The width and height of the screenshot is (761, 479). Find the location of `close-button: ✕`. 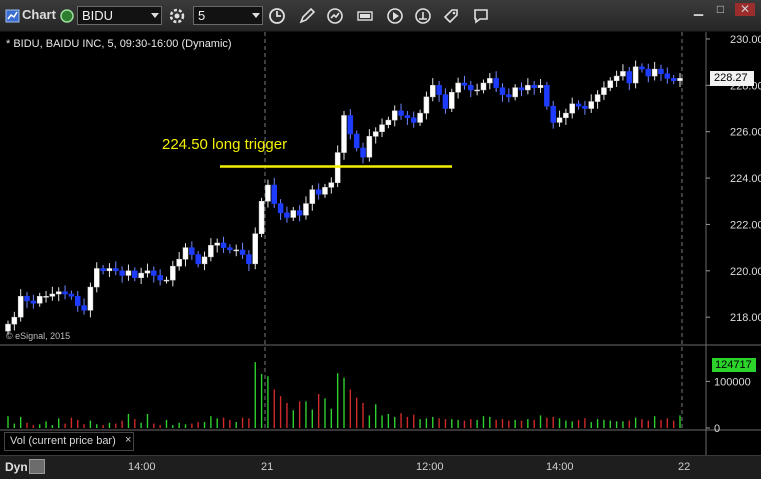

close-button: ✕ is located at coordinates (745, 9).